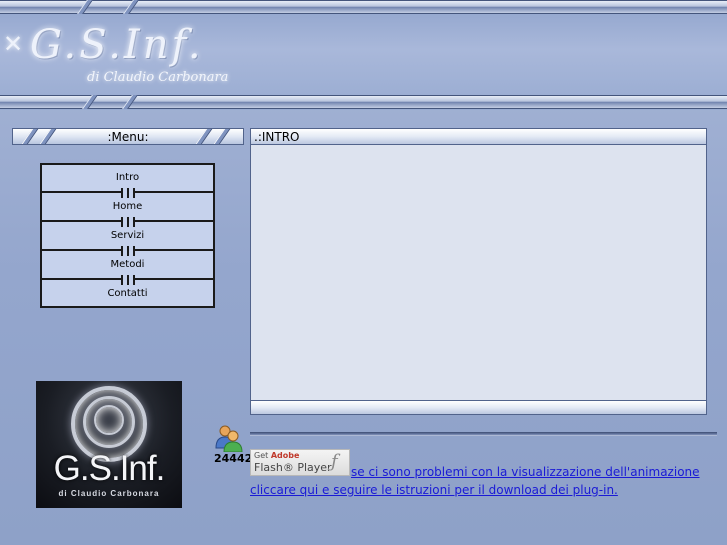 This screenshot has height=545, width=727. Describe the element at coordinates (229, 438) in the screenshot. I see `users-icon` at that location.